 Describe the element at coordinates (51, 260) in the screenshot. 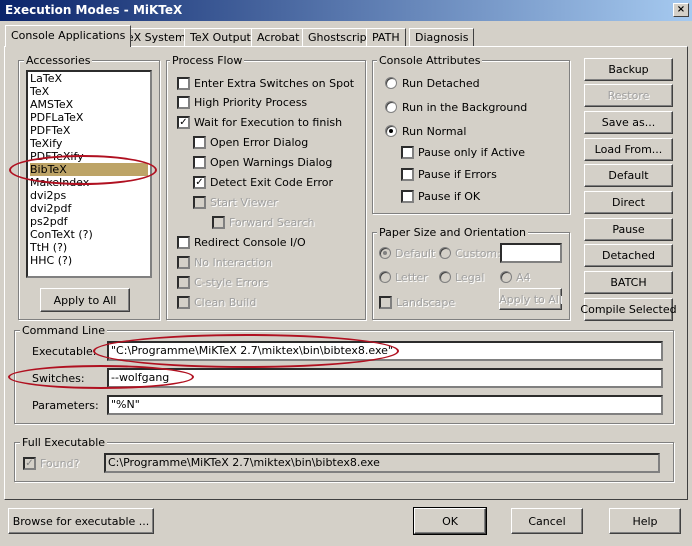

I see `list-item: HHC (?)` at that location.